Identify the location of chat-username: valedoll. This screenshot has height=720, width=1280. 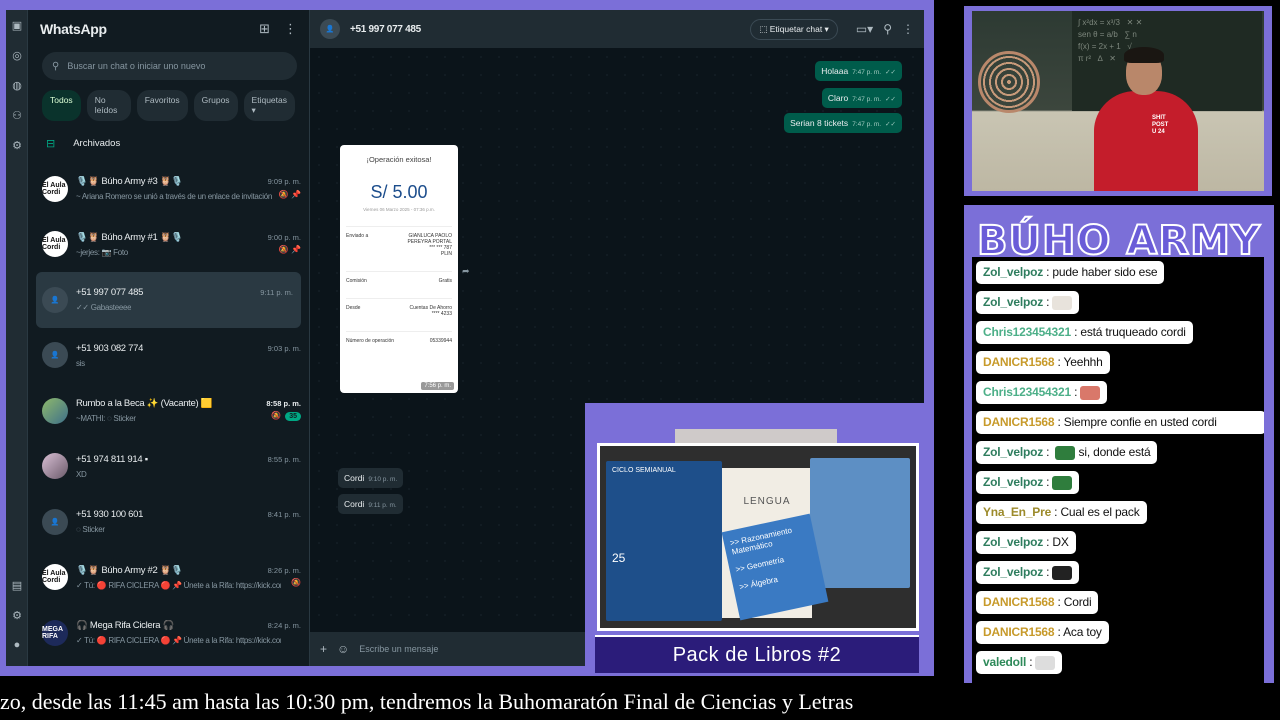
(1004, 662).